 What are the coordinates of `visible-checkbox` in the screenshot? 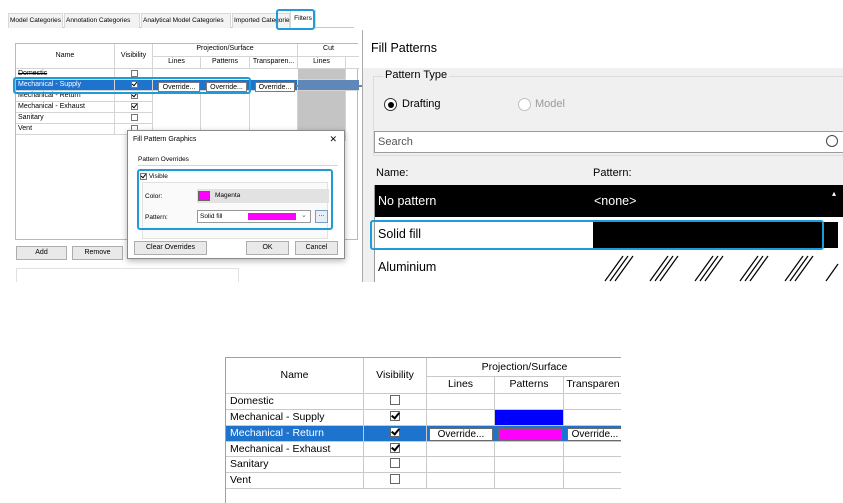 It's located at (143, 176).